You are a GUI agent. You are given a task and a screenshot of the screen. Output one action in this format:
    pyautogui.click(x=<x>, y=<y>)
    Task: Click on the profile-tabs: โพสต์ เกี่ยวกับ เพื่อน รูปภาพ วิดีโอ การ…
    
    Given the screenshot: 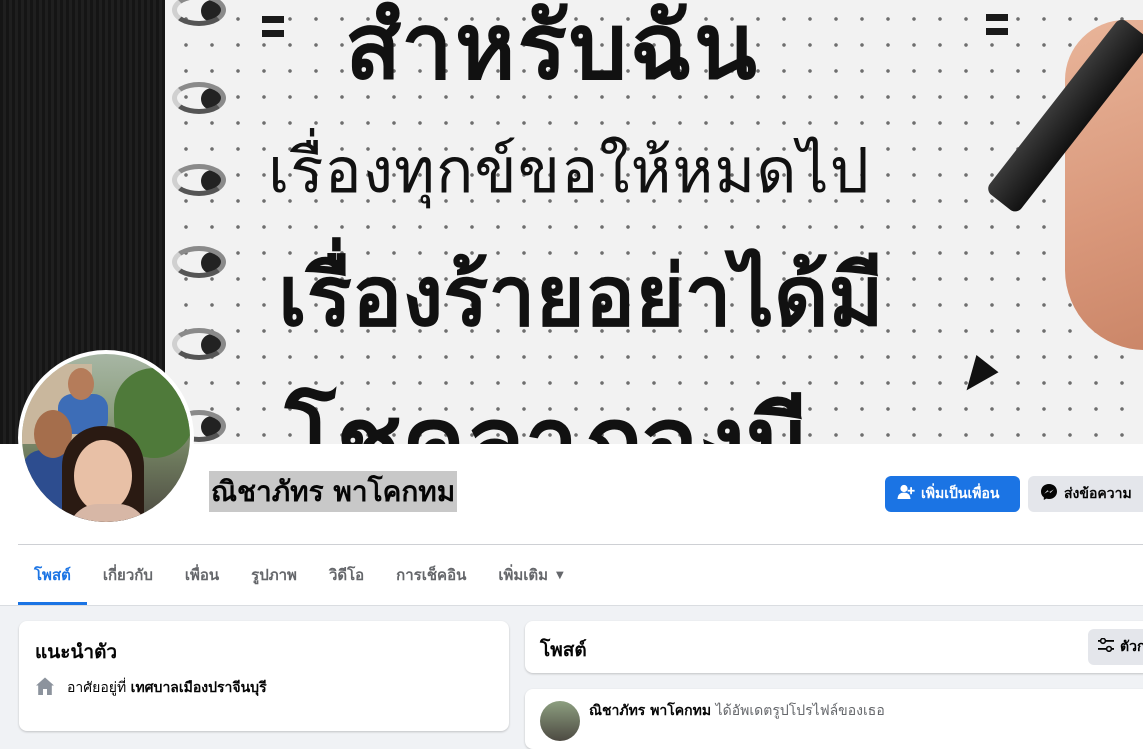 What is the action you would take?
    pyautogui.click(x=299, y=575)
    